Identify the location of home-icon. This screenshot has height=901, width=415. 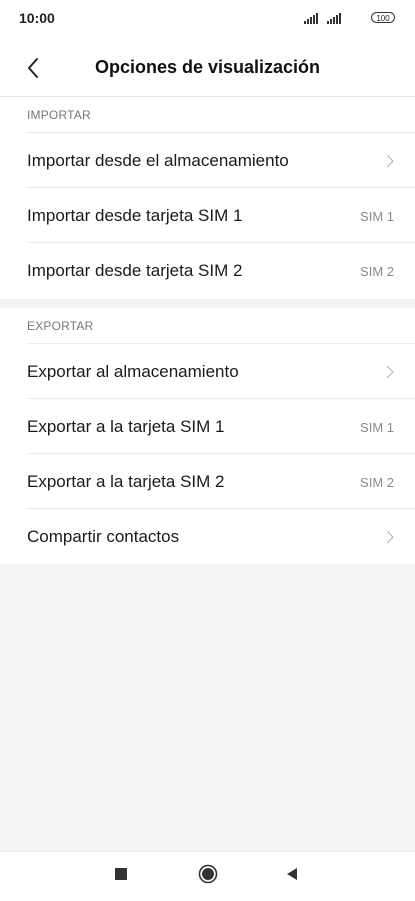
(208, 874).